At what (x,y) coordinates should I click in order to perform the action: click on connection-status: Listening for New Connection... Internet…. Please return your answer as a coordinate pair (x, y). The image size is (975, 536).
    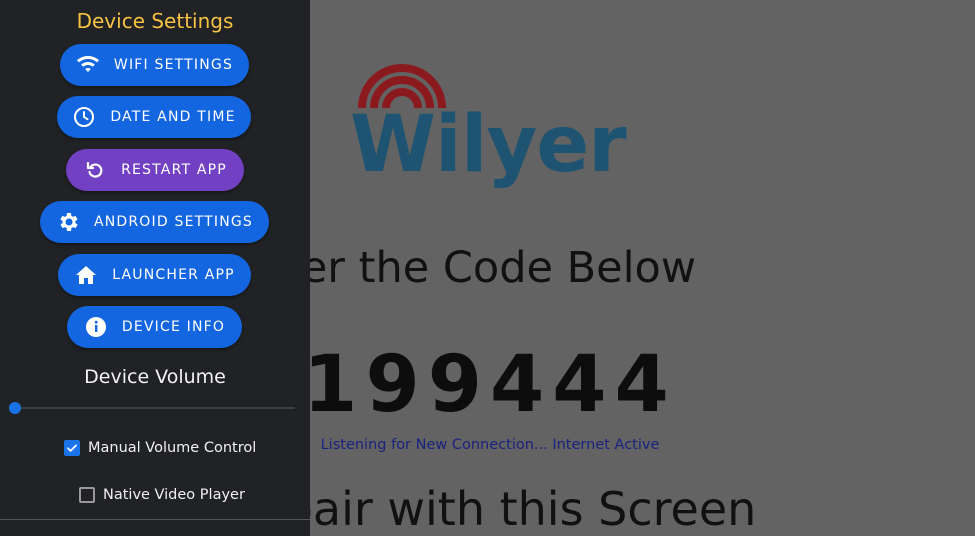
    Looking at the image, I should click on (490, 445).